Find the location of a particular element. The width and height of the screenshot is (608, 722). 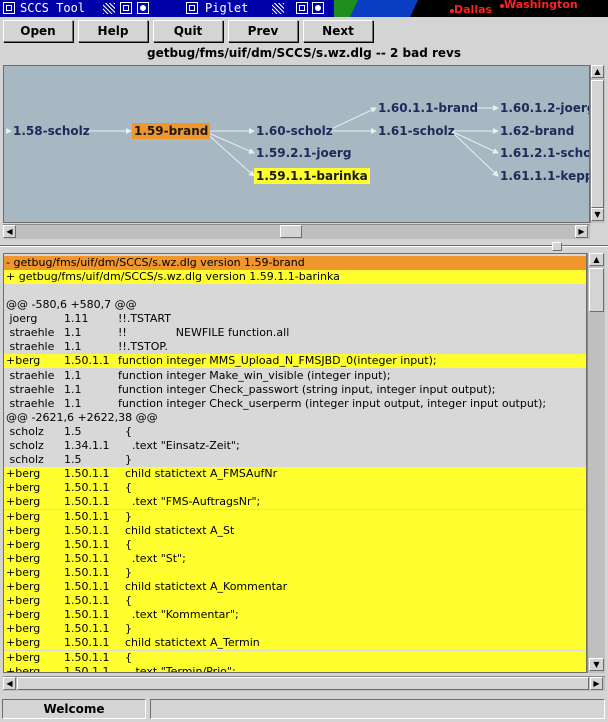

rev-node-1-60: 1.60-scholz is located at coordinates (294, 131).